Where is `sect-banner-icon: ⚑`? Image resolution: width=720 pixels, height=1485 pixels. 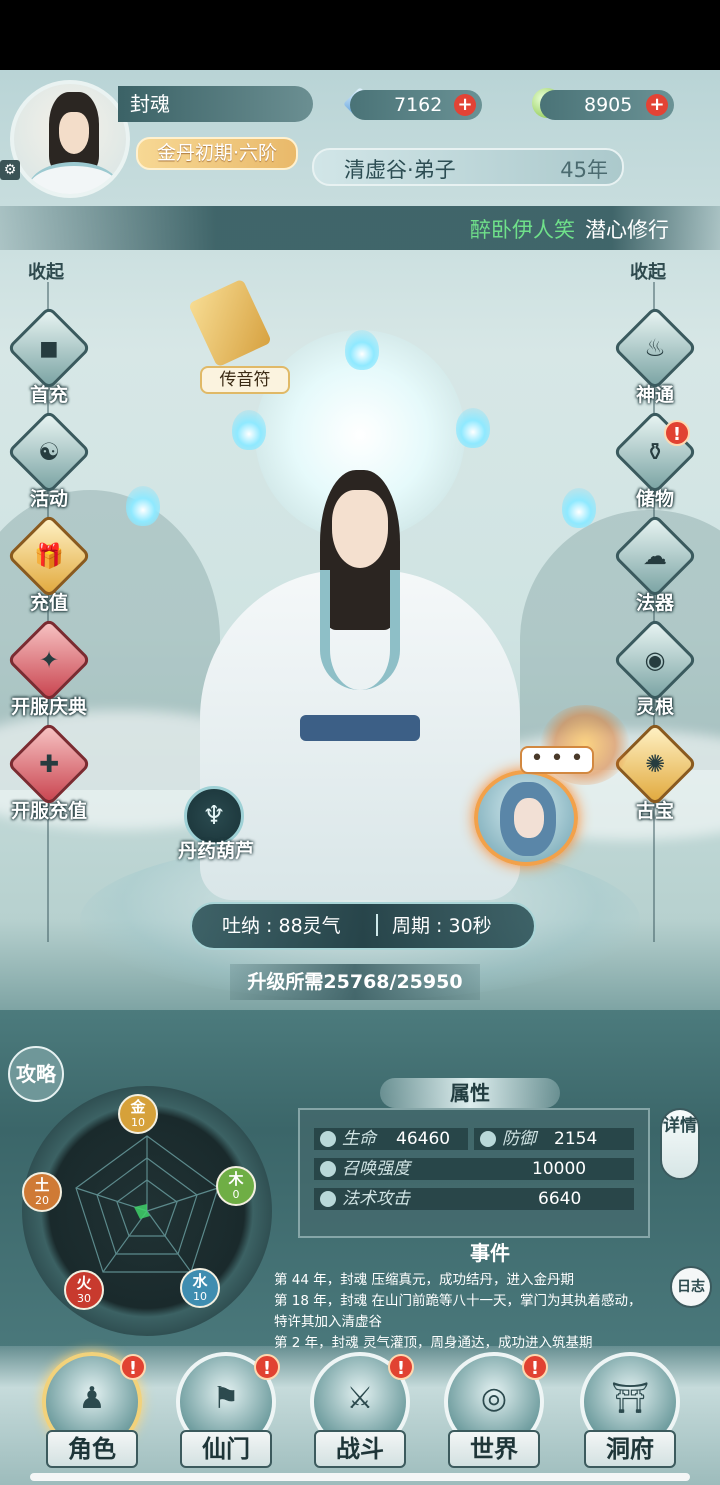
sect-banner-icon: ⚑ is located at coordinates (226, 1398).